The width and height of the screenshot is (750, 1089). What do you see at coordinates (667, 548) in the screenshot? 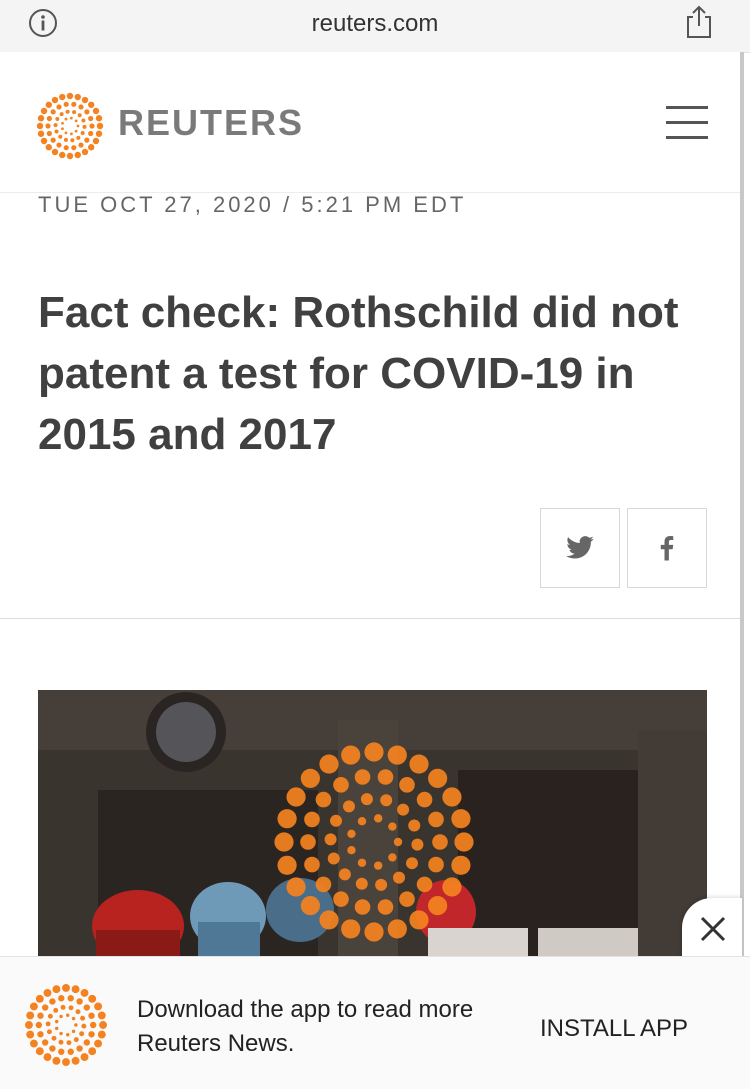
I see `facebook-share-button` at bounding box center [667, 548].